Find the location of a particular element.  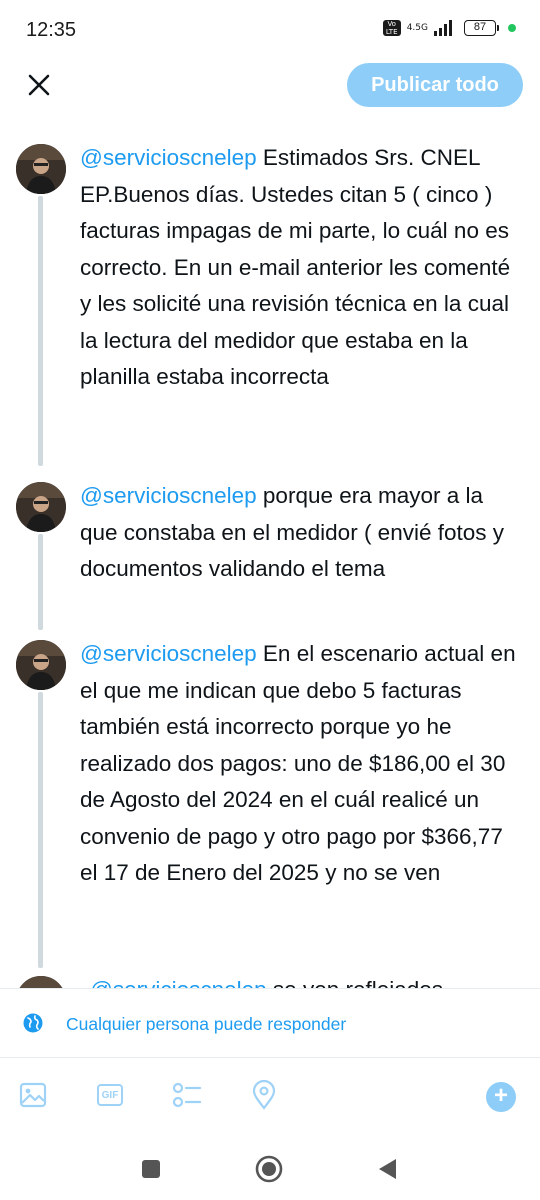

publish-all-button: Publicar todo is located at coordinates (435, 85).